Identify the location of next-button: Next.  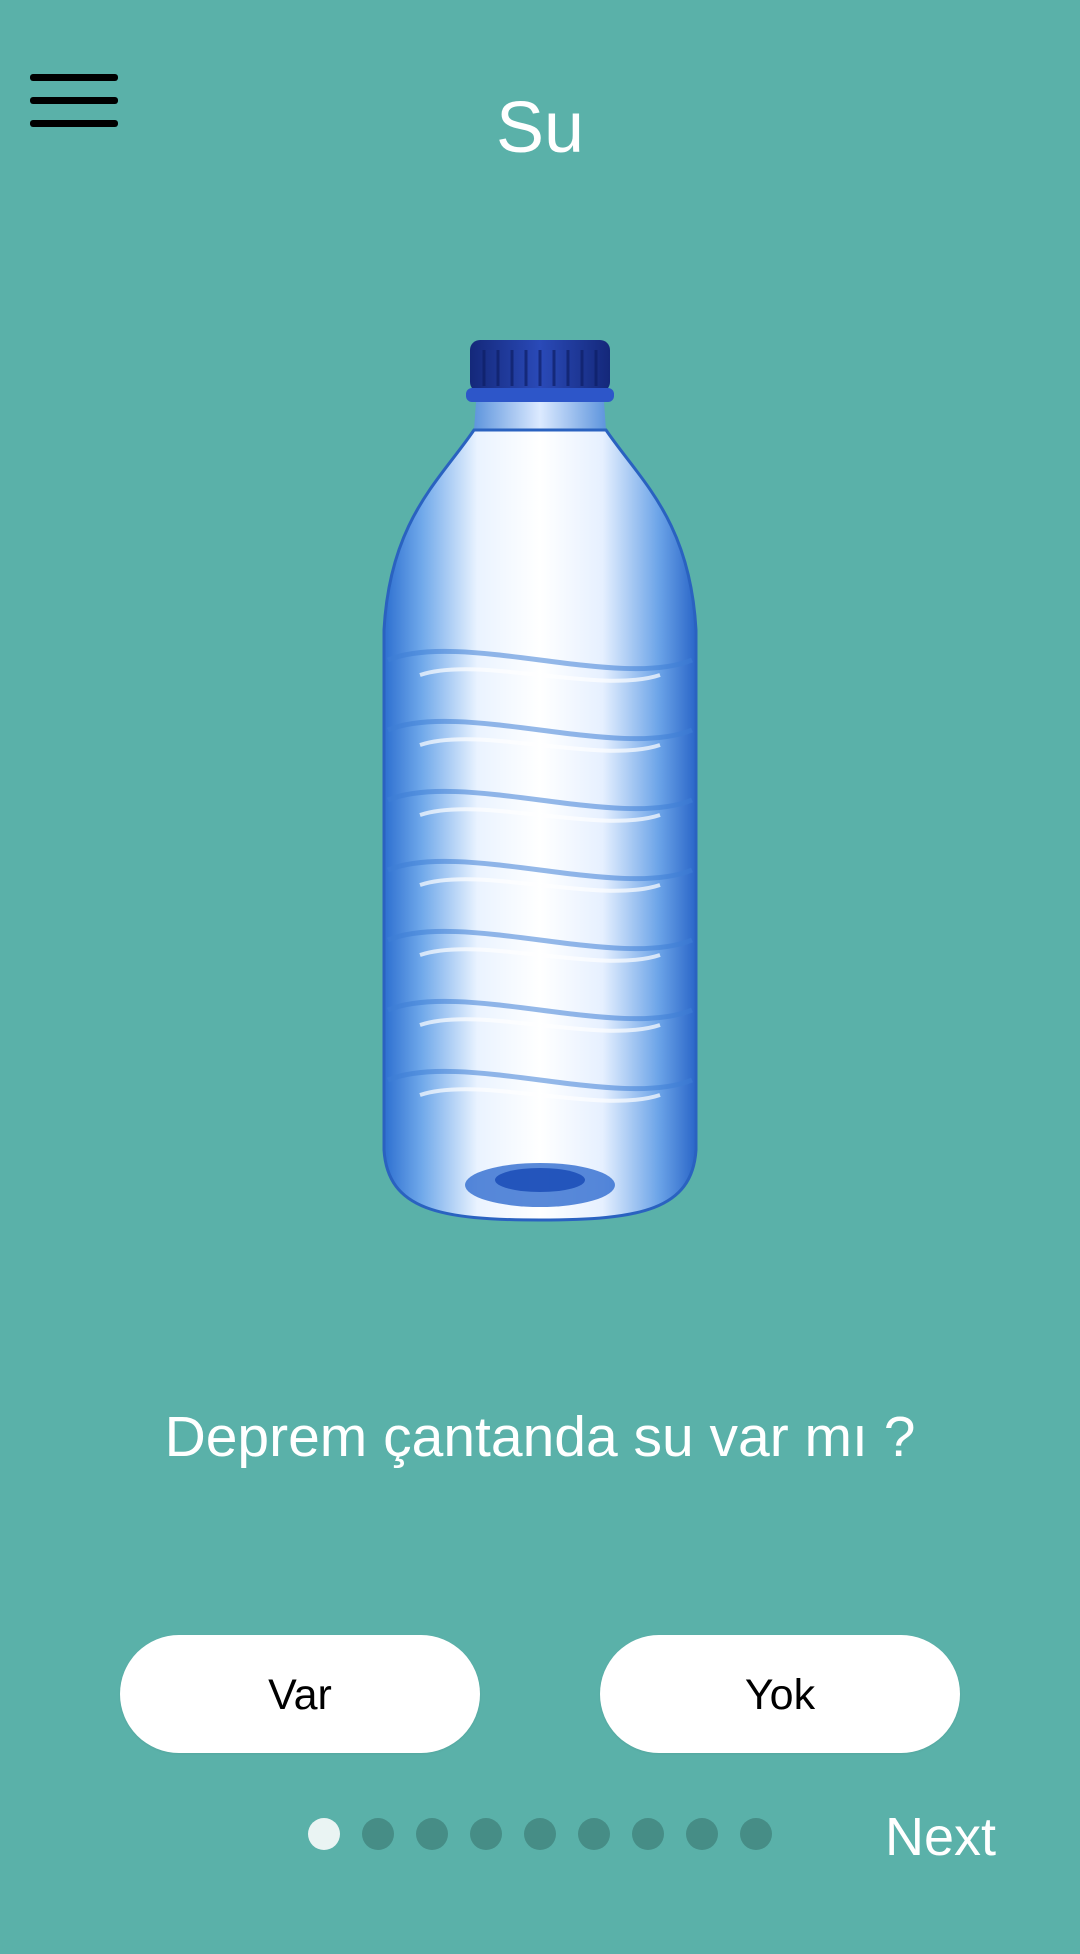
(940, 1837).